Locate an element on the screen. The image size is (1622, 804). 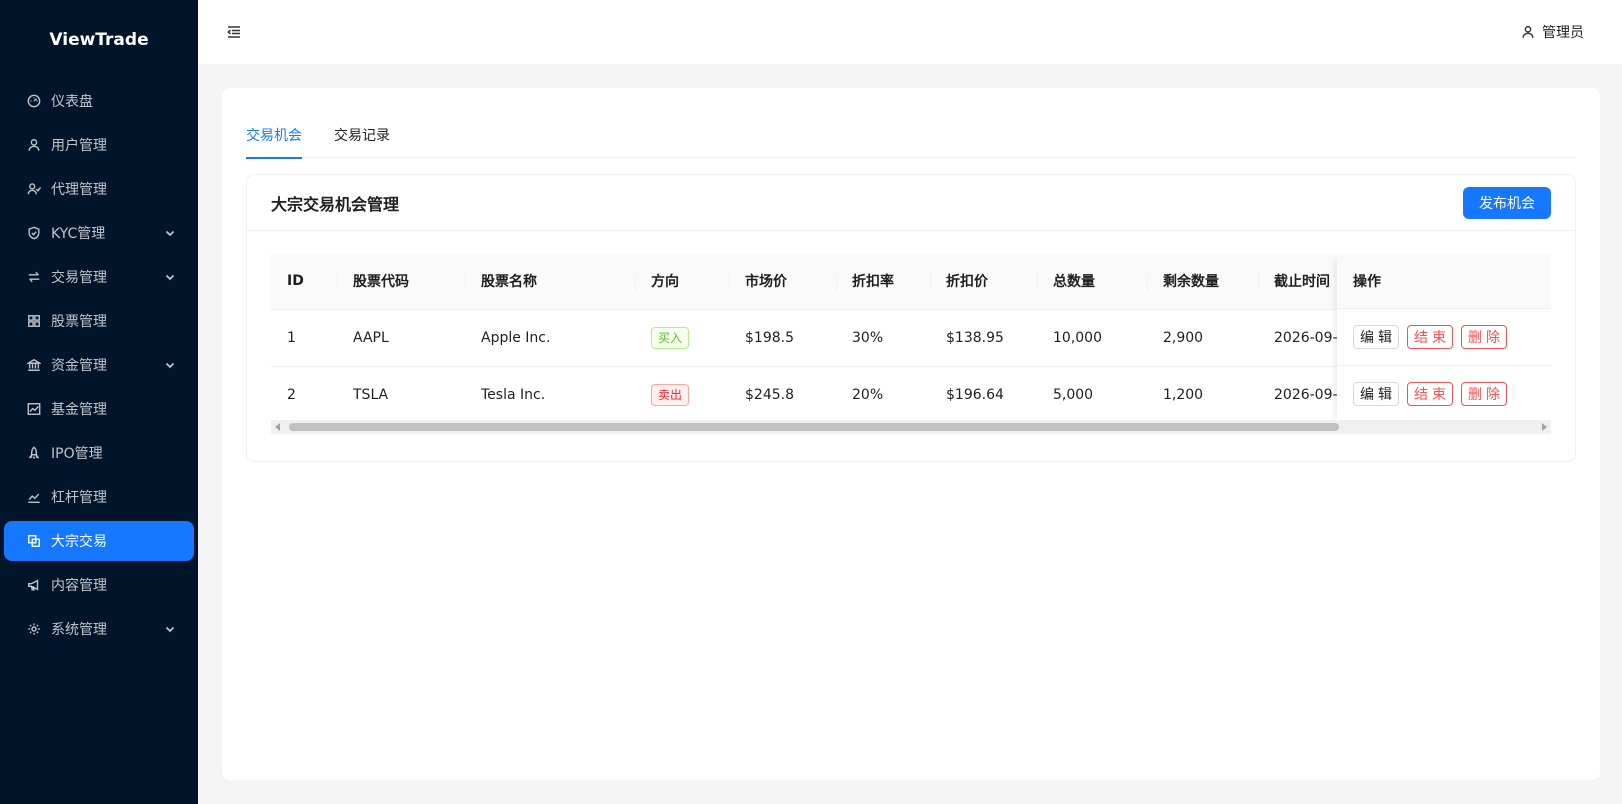
sidebar-item-block-trade: 大宗交易 is located at coordinates (99, 541).